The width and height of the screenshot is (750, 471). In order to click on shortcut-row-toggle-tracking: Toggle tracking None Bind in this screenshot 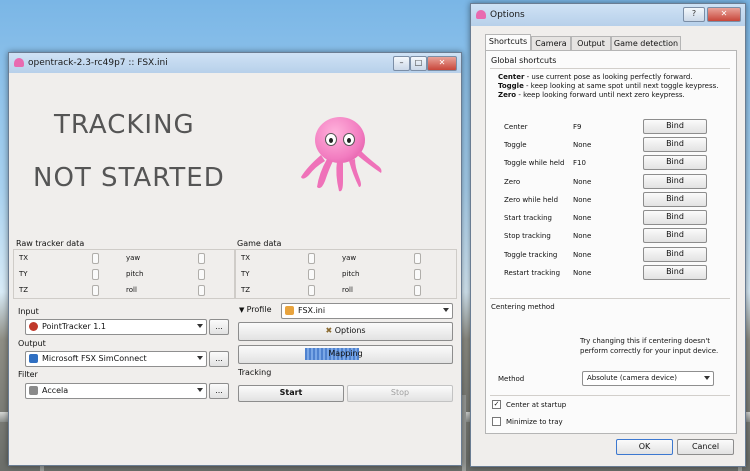, I will do `click(615, 255)`.